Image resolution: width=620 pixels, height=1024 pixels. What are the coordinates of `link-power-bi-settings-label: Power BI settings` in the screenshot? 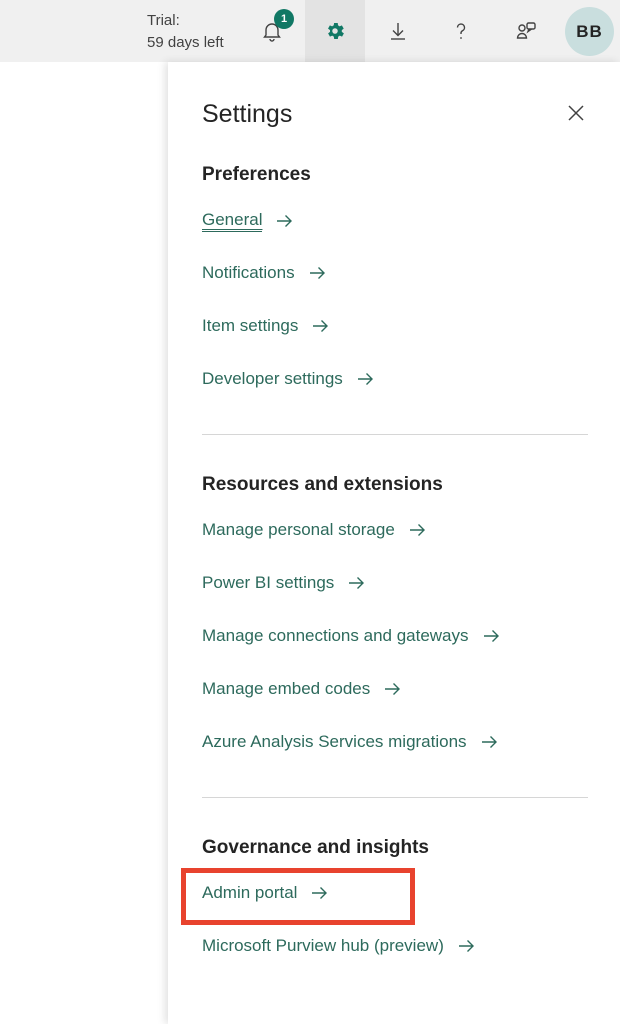 It's located at (268, 582).